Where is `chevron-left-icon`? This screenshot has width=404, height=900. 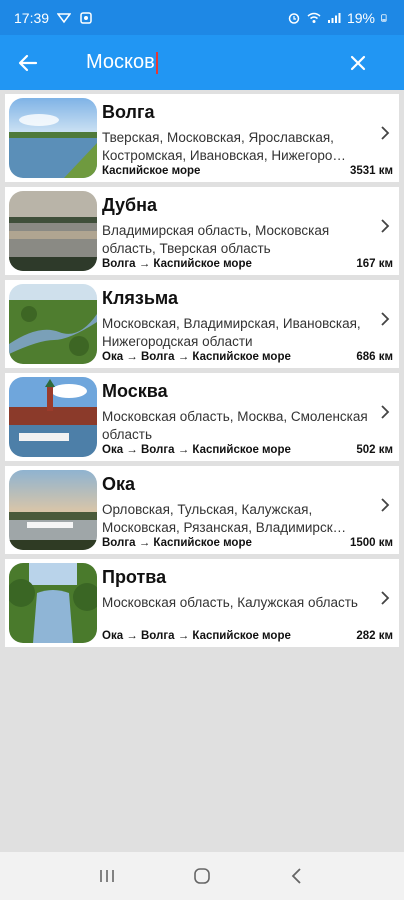 chevron-left-icon is located at coordinates (296, 876).